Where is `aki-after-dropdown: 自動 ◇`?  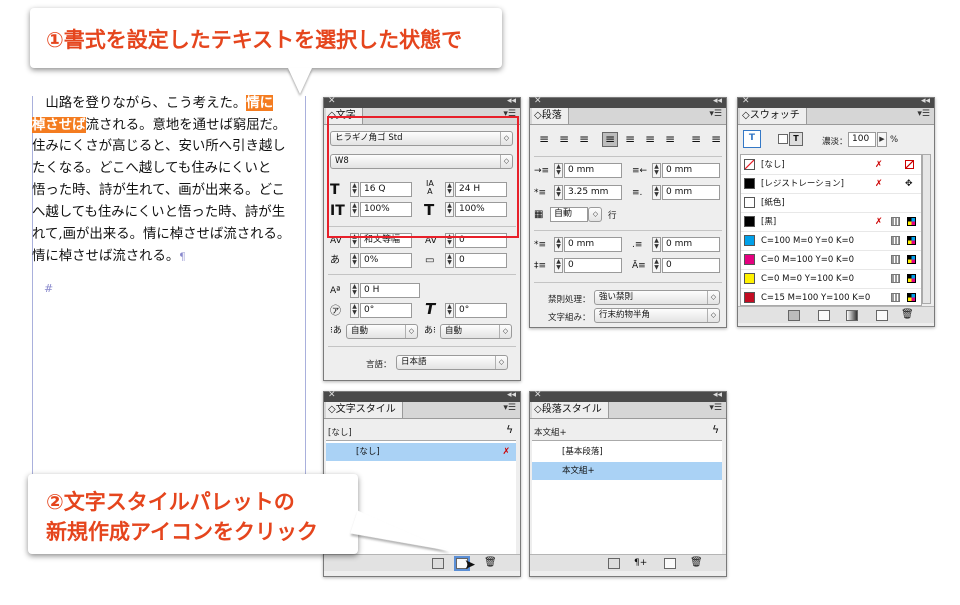
aki-after-dropdown: 自動 ◇ is located at coordinates (476, 331).